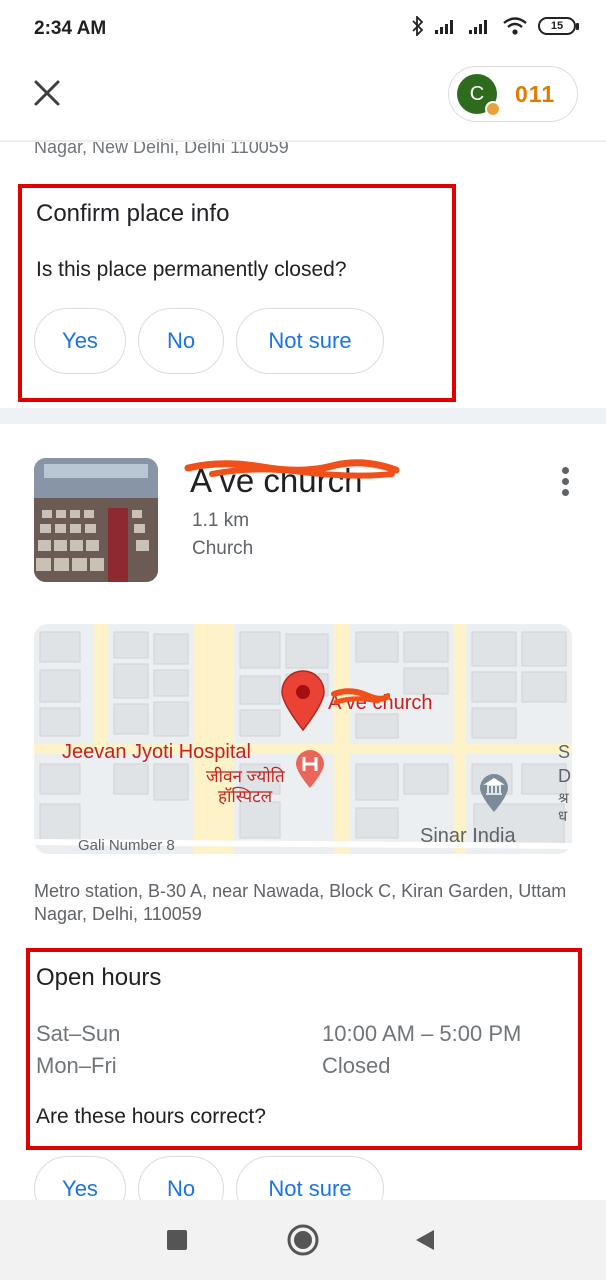 The width and height of the screenshot is (606, 1280). I want to click on close-icon, so click(47, 93).